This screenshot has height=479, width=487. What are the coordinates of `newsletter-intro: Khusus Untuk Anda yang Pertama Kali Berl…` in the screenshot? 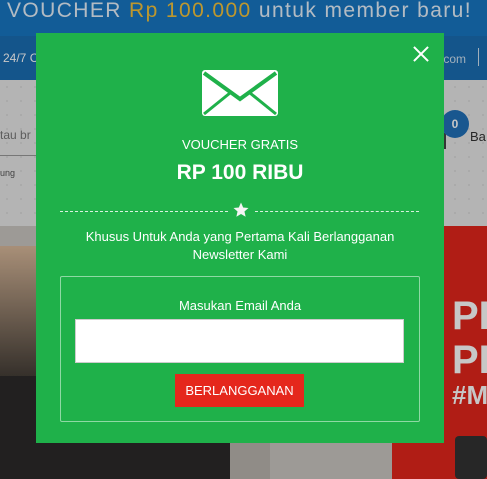 It's located at (240, 246).